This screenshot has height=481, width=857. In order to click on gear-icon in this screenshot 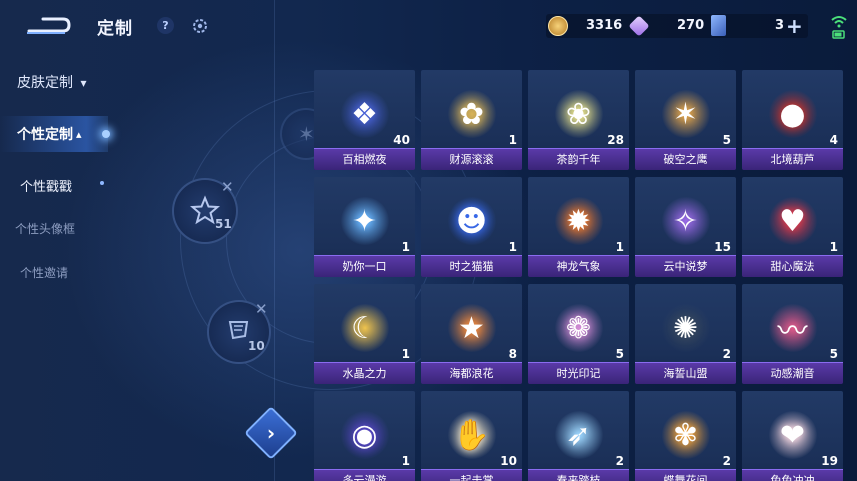, I will do `click(200, 26)`.